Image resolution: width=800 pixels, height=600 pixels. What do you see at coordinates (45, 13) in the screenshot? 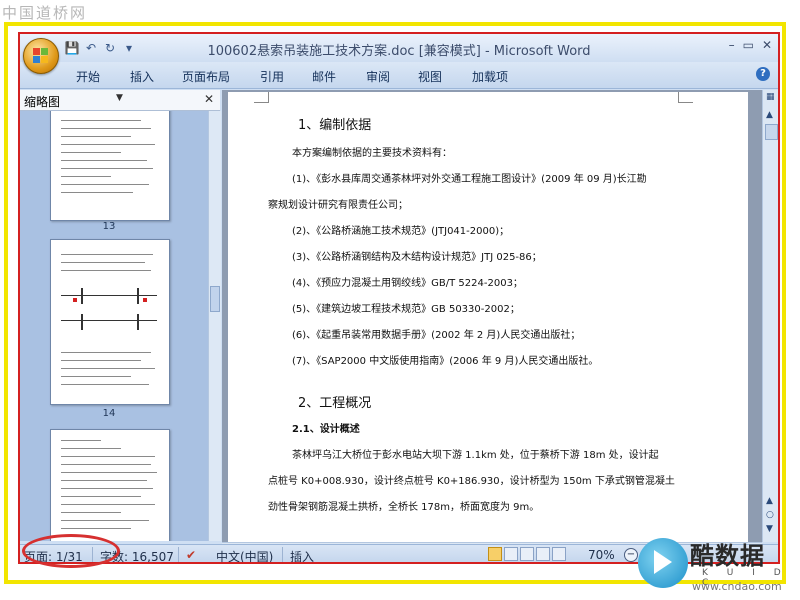
I see `site-watermark: 中国道桥网` at bounding box center [45, 13].